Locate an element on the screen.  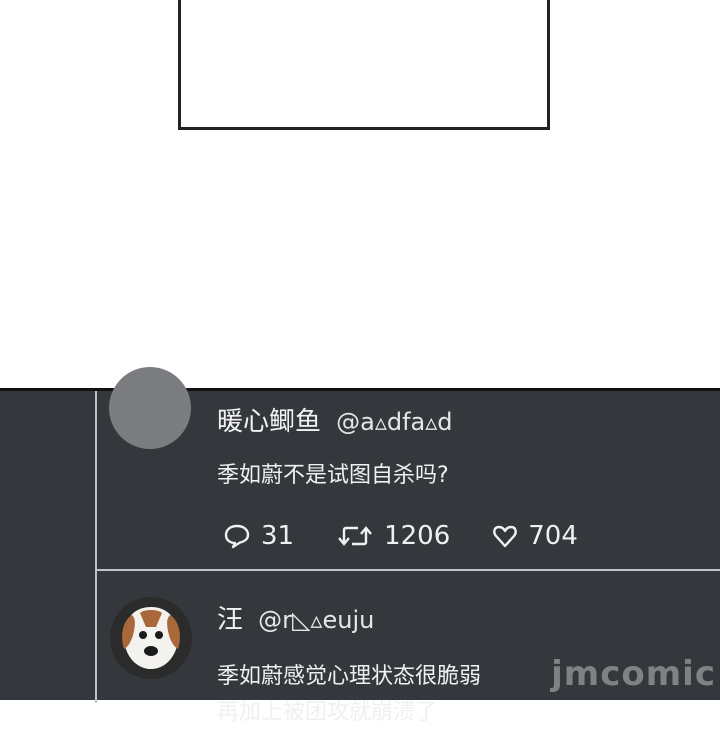
retweet-icon is located at coordinates (355, 536).